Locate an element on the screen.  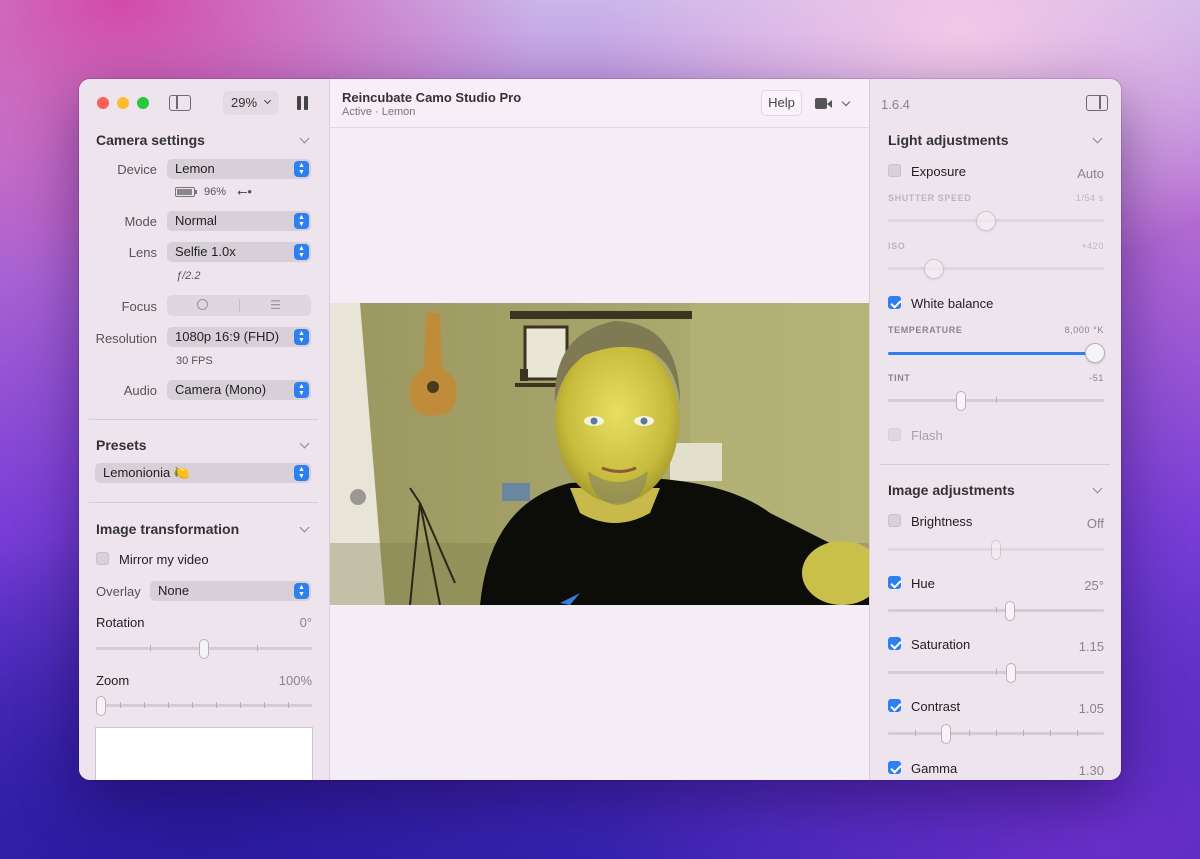
brightness-thumb is located at coordinates (996, 550).